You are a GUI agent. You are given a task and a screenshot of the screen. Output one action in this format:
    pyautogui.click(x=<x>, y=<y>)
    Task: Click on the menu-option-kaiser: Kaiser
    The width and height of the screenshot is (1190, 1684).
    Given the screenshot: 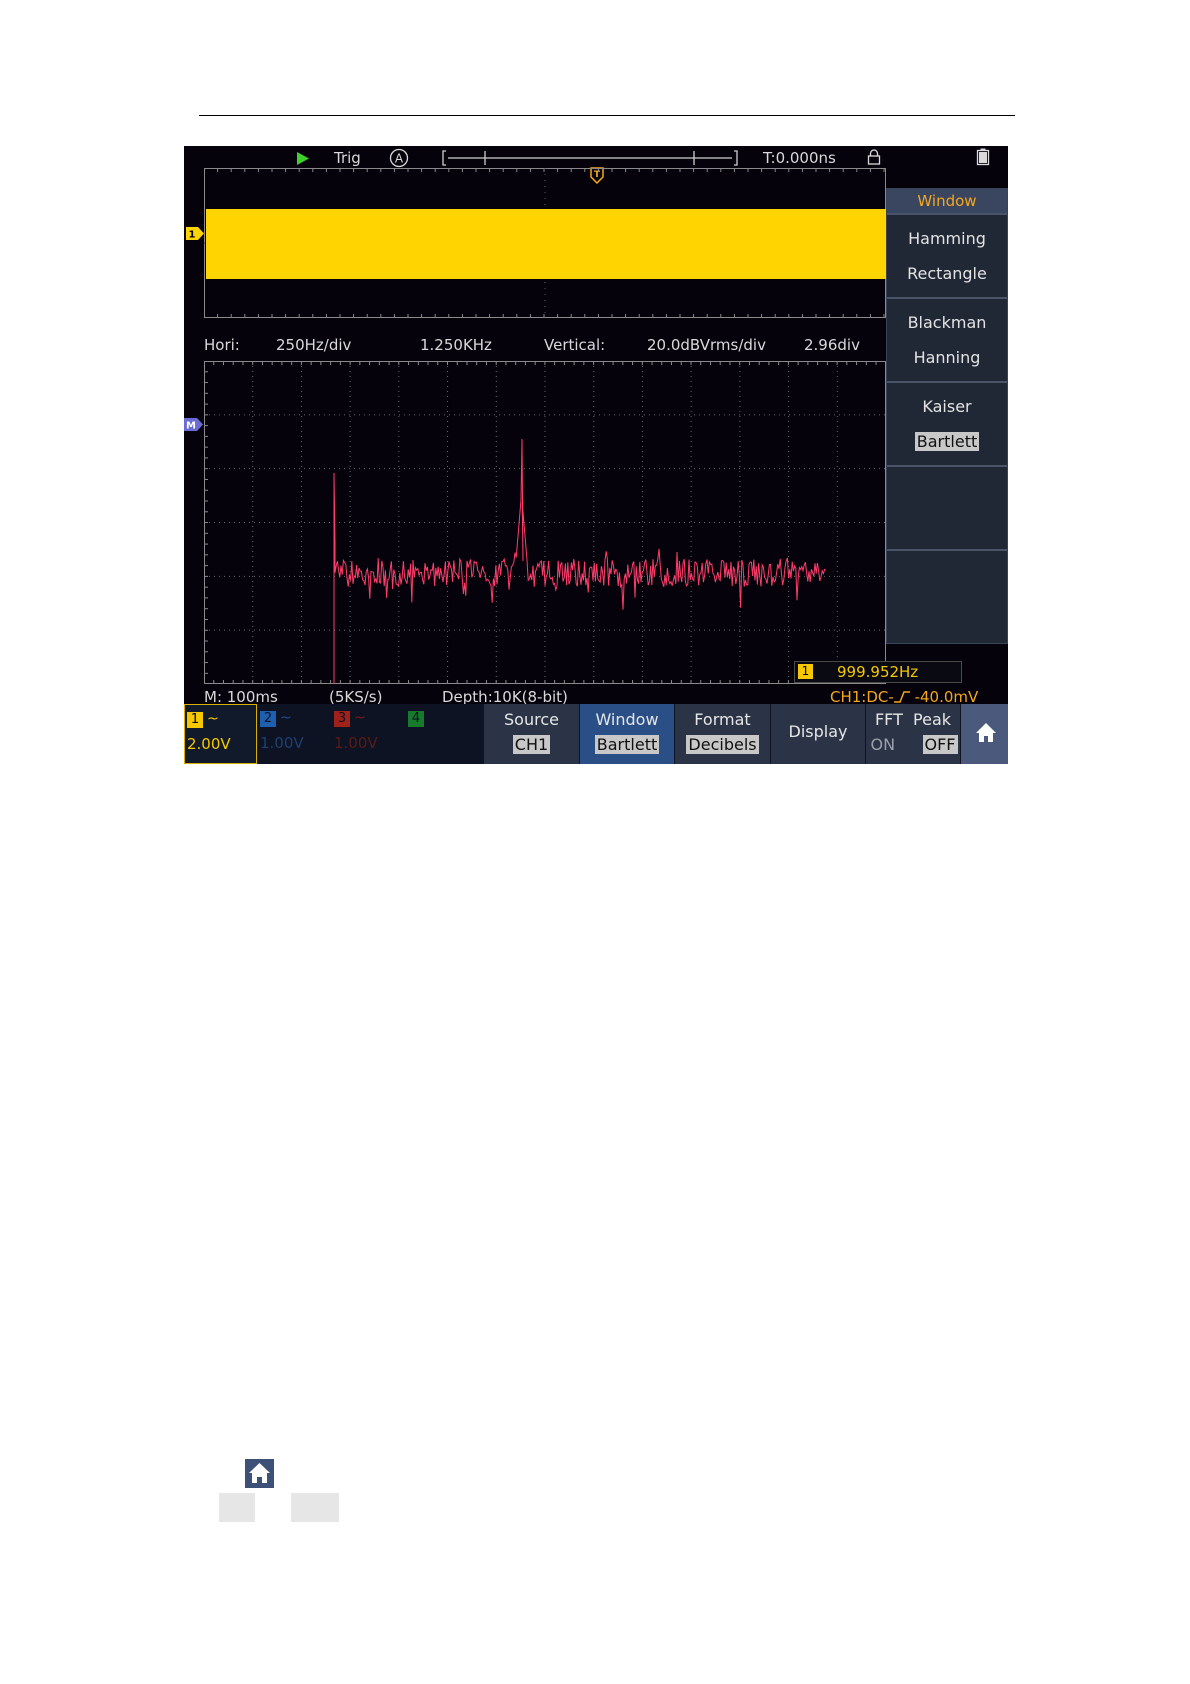 What is the action you would take?
    pyautogui.click(x=947, y=407)
    